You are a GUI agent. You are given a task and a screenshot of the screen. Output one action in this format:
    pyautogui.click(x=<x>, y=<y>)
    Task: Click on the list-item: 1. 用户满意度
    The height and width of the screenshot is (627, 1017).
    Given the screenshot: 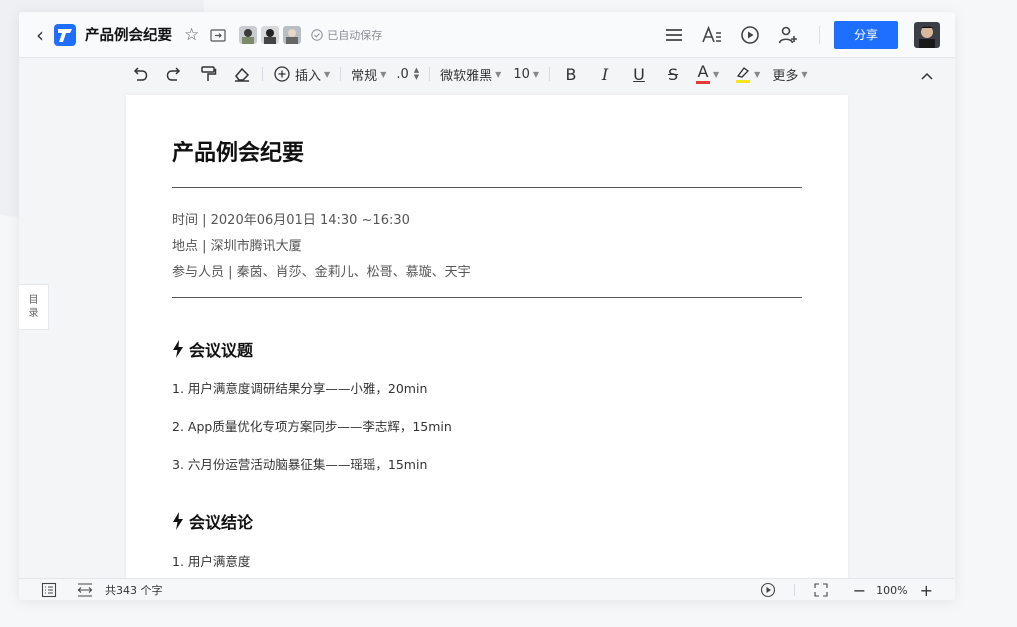 What is the action you would take?
    pyautogui.click(x=211, y=561)
    